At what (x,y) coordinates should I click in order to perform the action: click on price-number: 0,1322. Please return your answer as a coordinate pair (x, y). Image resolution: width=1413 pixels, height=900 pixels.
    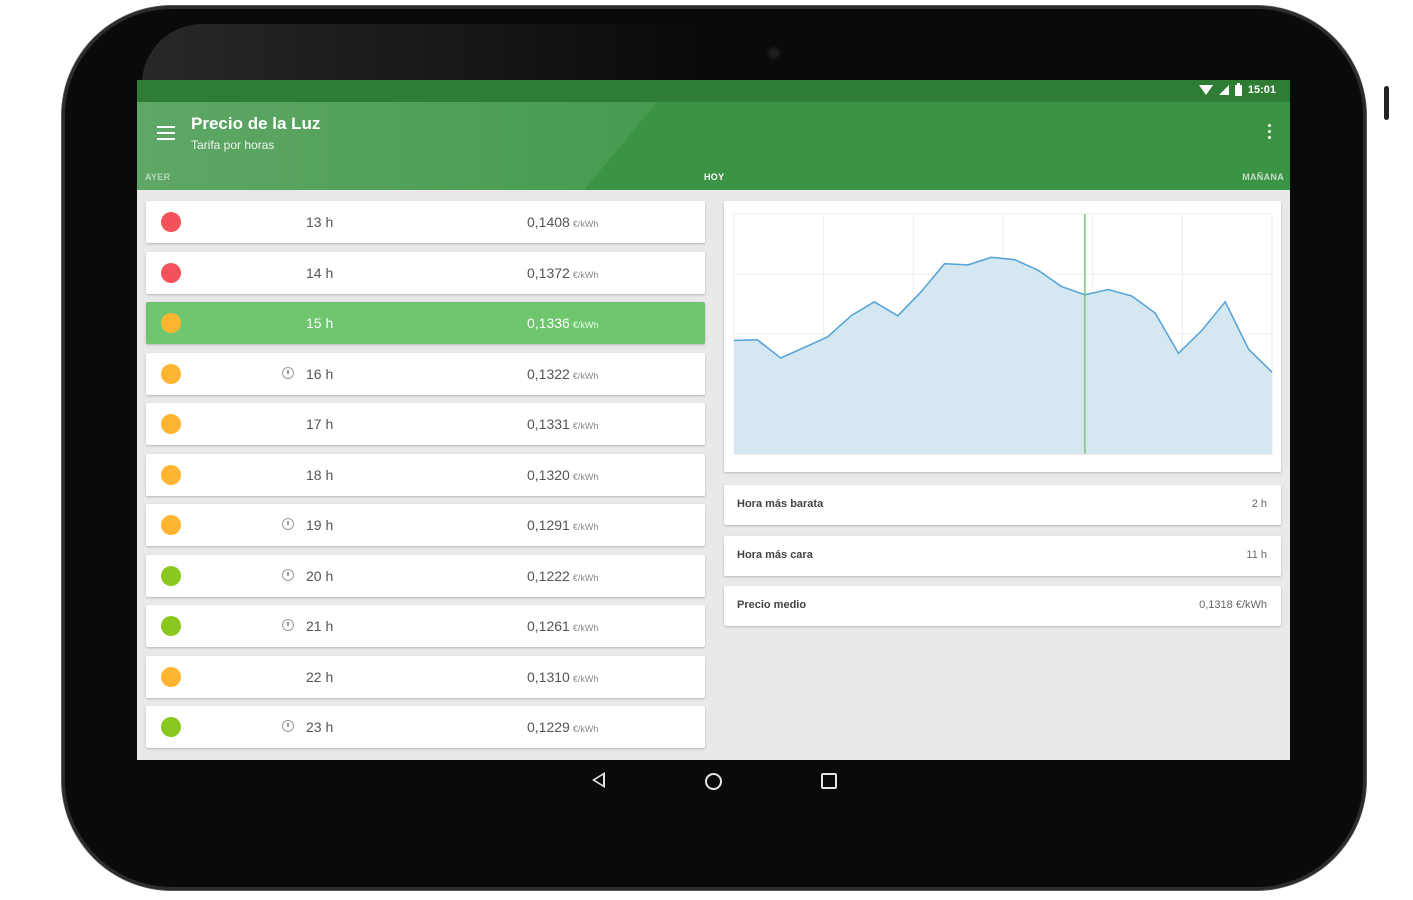
    Looking at the image, I should click on (548, 373).